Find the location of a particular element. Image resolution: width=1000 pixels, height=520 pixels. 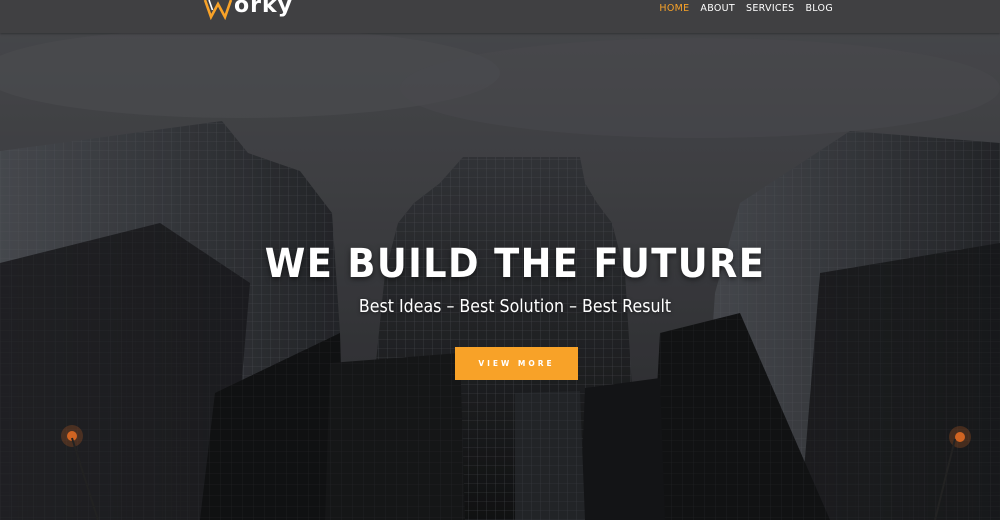

hero-title: WE BUILD THE FUTURE is located at coordinates (515, 264).